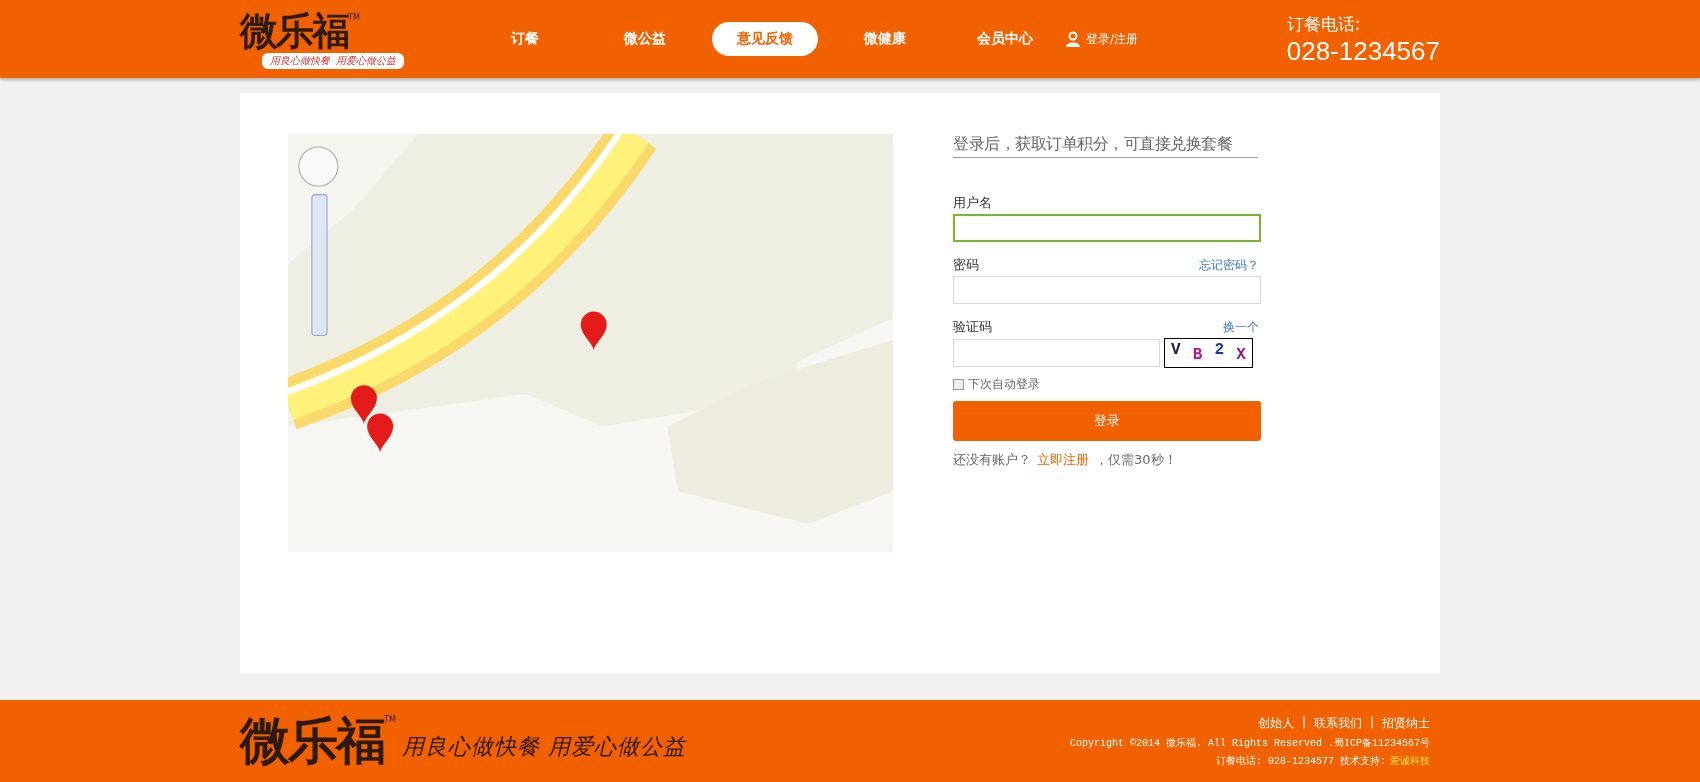  I want to click on footer-link: 创始人, so click(1275, 723).